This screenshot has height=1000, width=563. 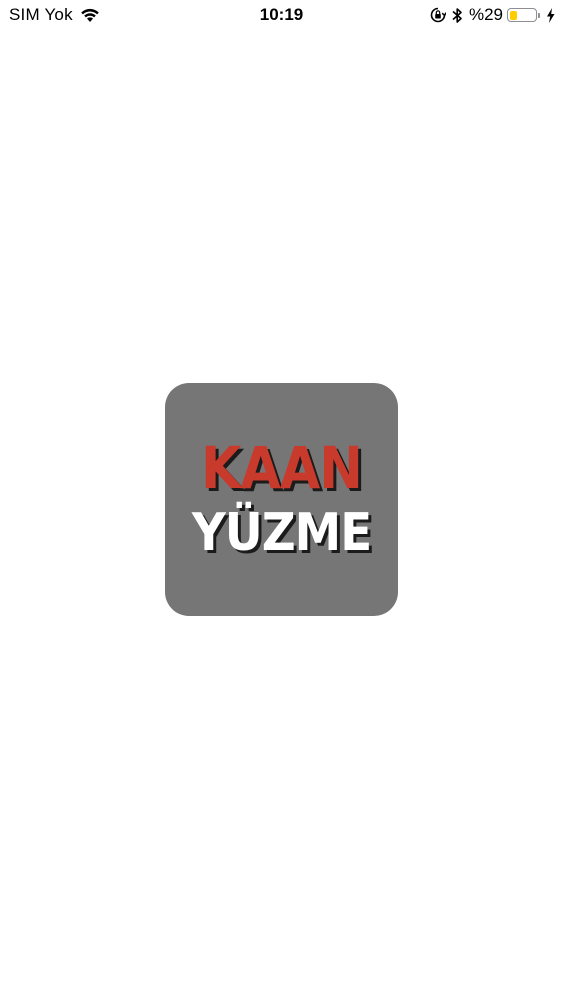 I want to click on battery-percent: %29, so click(x=485, y=14).